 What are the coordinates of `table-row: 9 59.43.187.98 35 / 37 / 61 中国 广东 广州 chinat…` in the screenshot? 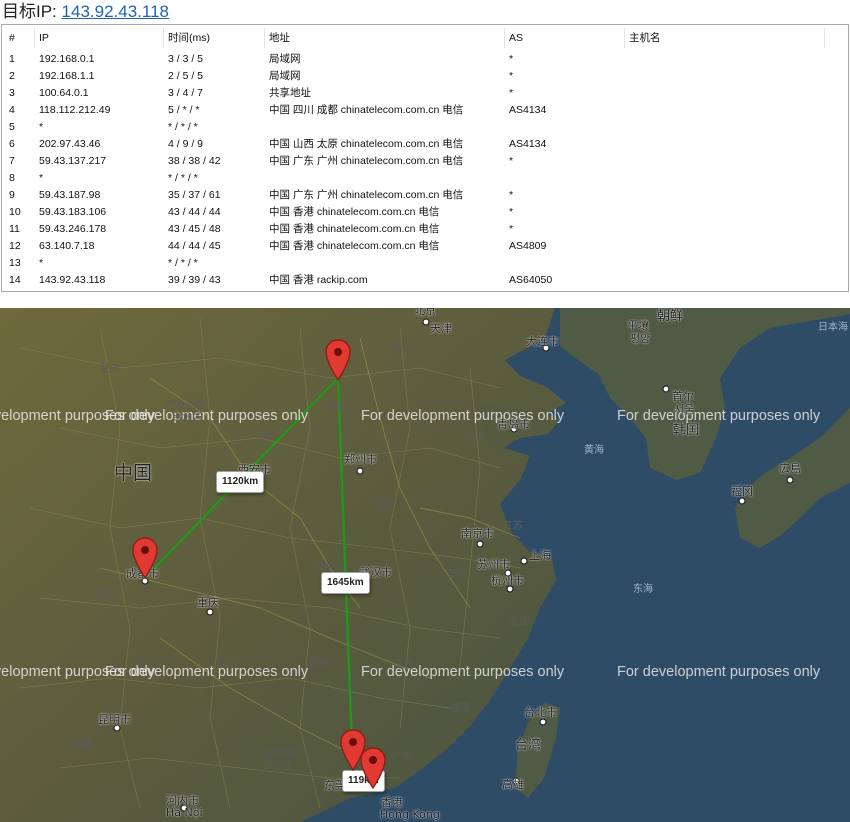 It's located at (425, 195).